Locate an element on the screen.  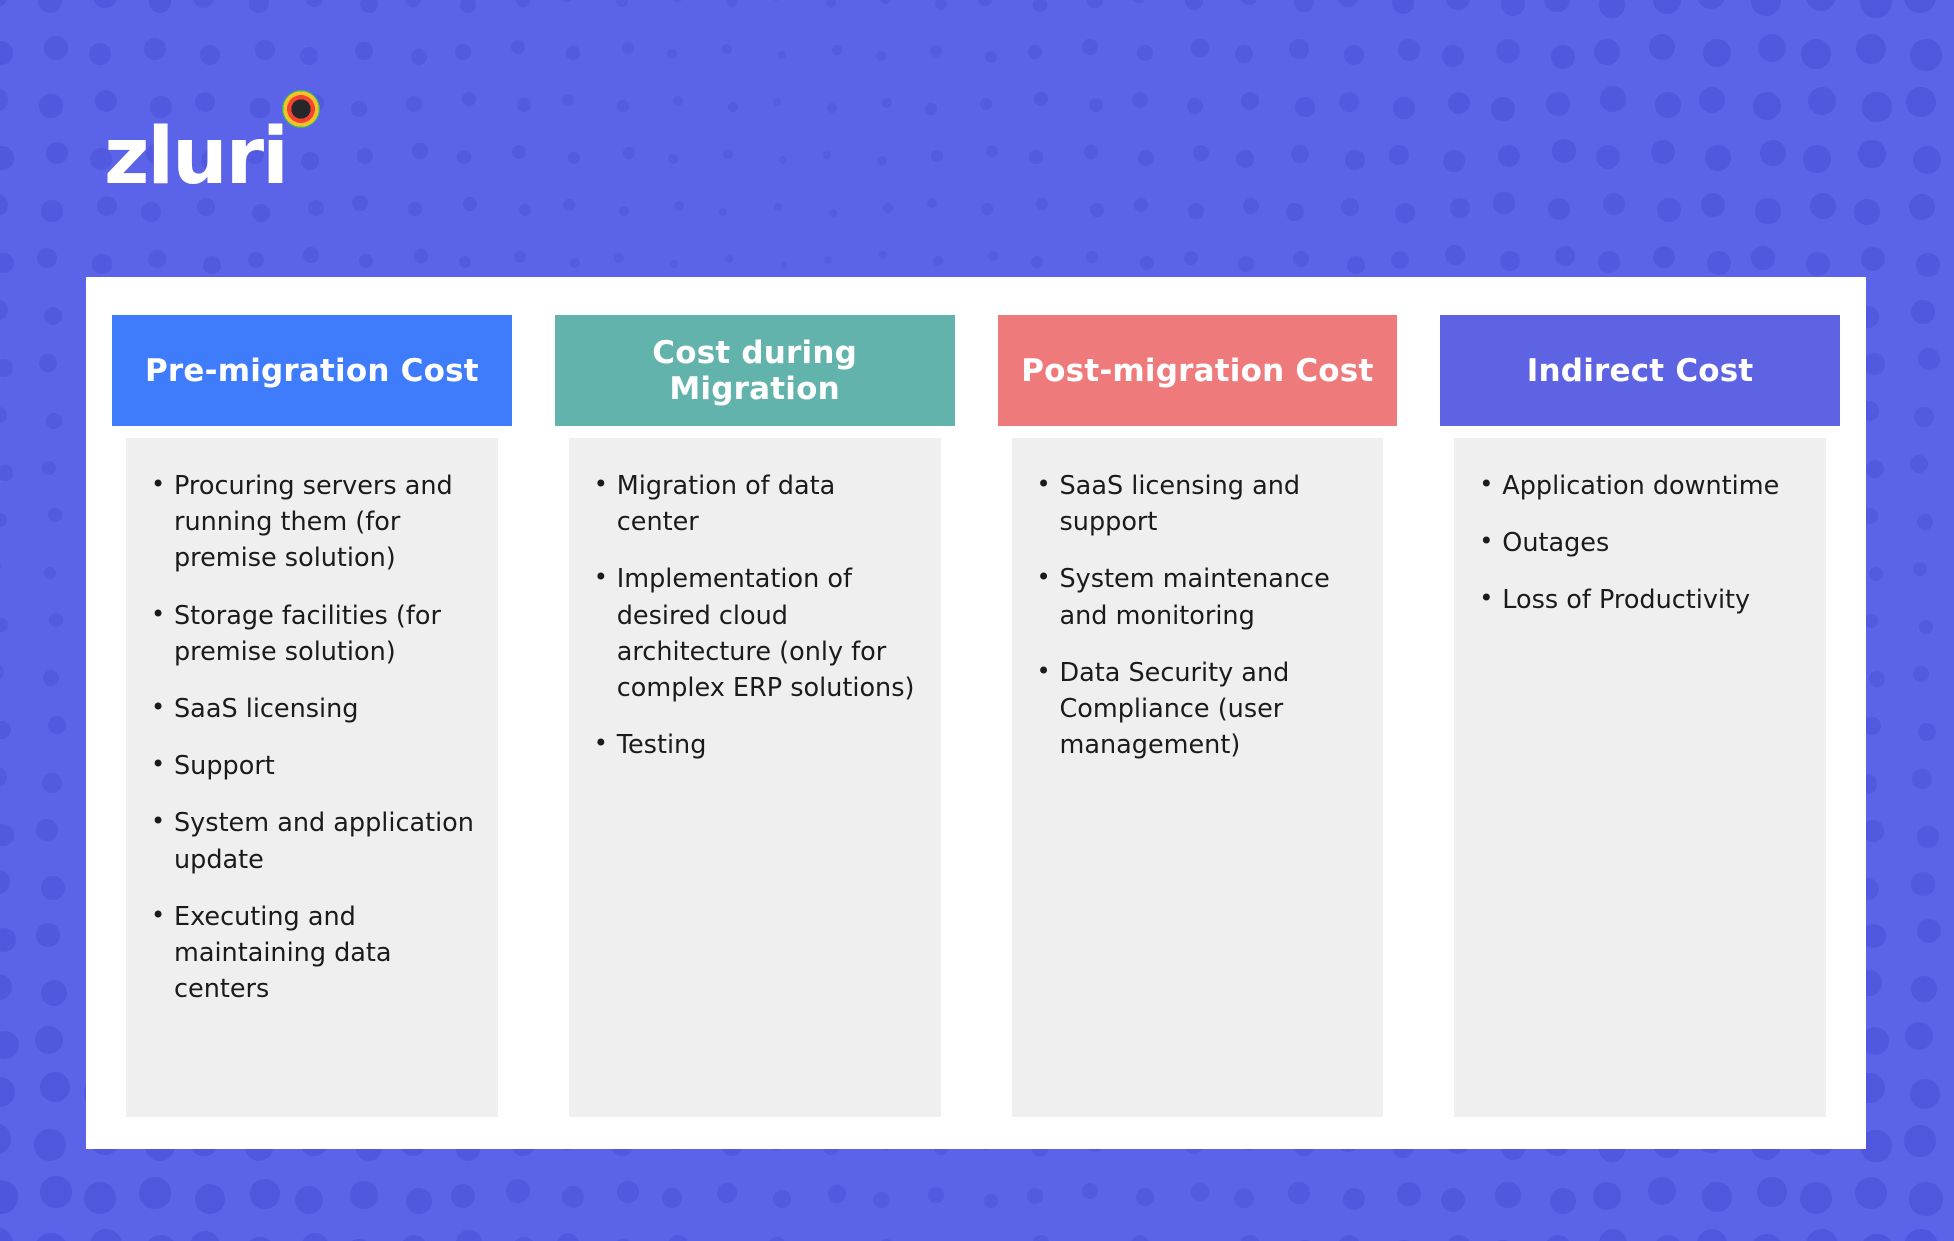
list-item: System and application update is located at coordinates (312, 840).